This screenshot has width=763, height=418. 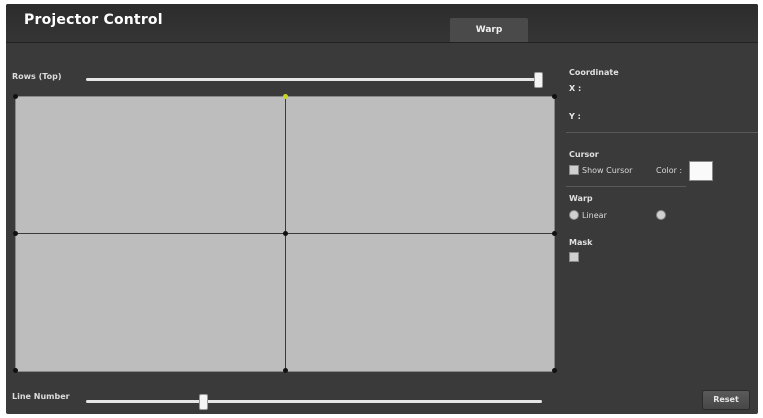 I want to click on rows-label: Rows (Top), so click(x=37, y=76).